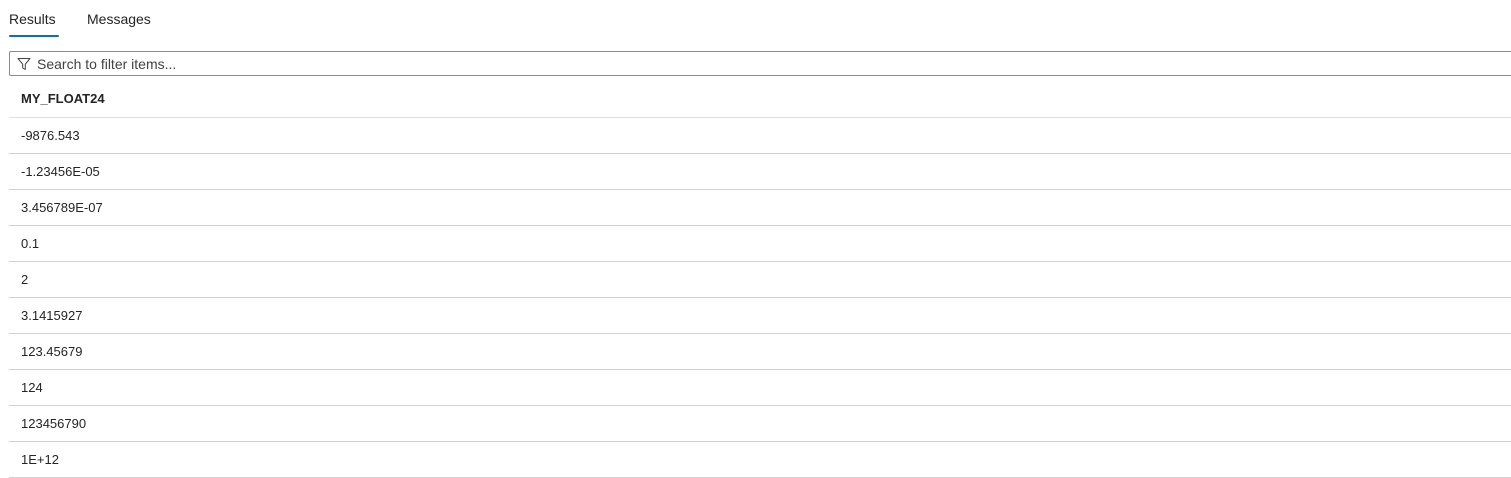  I want to click on table-row: 124, so click(760, 388).